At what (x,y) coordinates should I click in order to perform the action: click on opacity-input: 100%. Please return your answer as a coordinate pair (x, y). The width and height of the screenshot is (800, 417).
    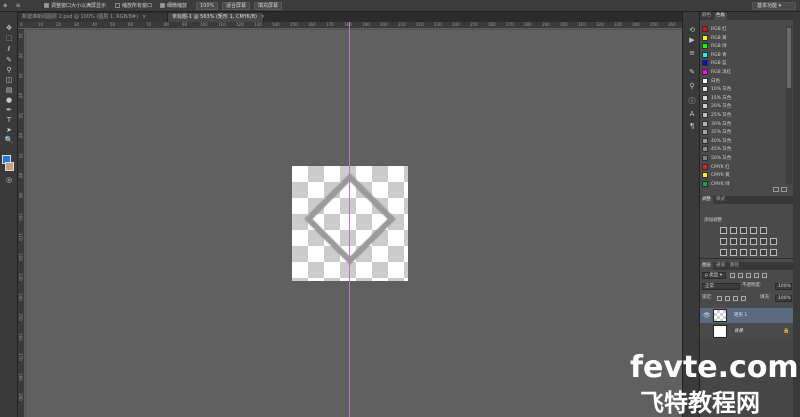
    Looking at the image, I should click on (783, 286).